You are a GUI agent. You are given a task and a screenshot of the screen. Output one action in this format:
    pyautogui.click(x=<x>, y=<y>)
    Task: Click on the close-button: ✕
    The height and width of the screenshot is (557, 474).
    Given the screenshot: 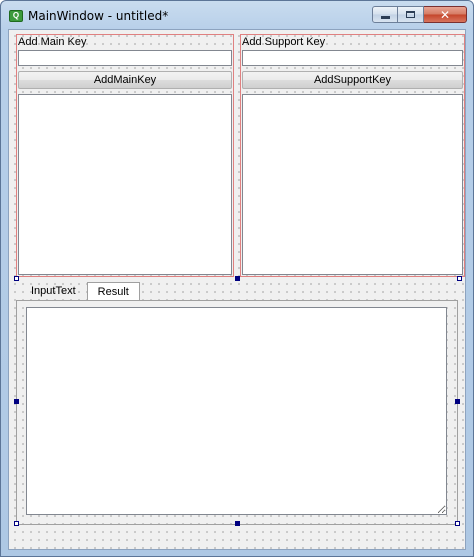 What is the action you would take?
    pyautogui.click(x=445, y=14)
    